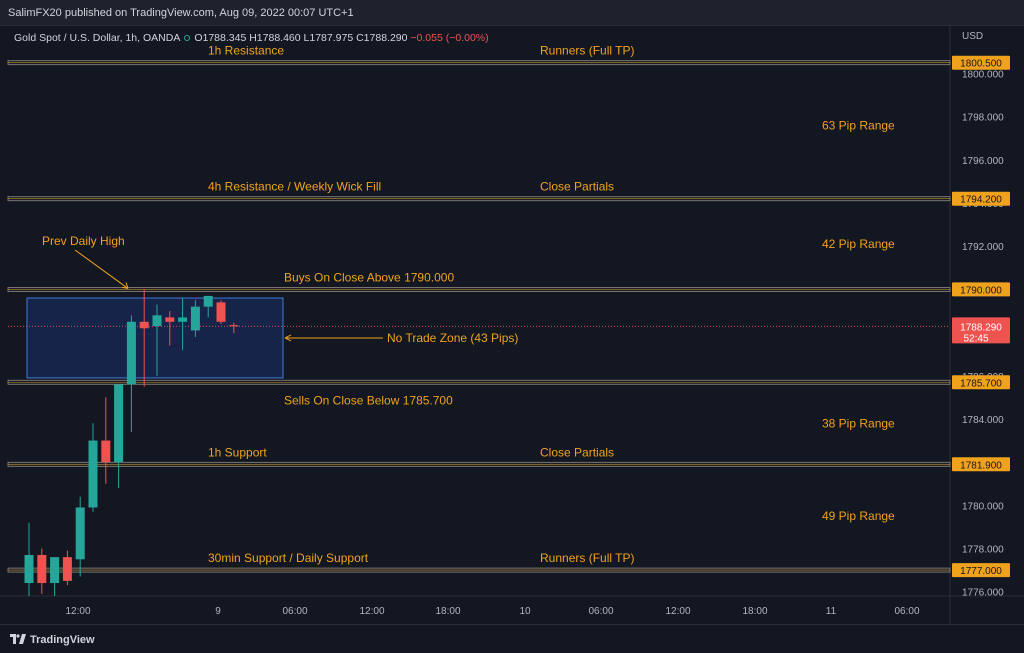 Image resolution: width=1024 pixels, height=653 pixels. Describe the element at coordinates (858, 516) in the screenshot. I see `range-annotation: 49 Pip Range` at that location.